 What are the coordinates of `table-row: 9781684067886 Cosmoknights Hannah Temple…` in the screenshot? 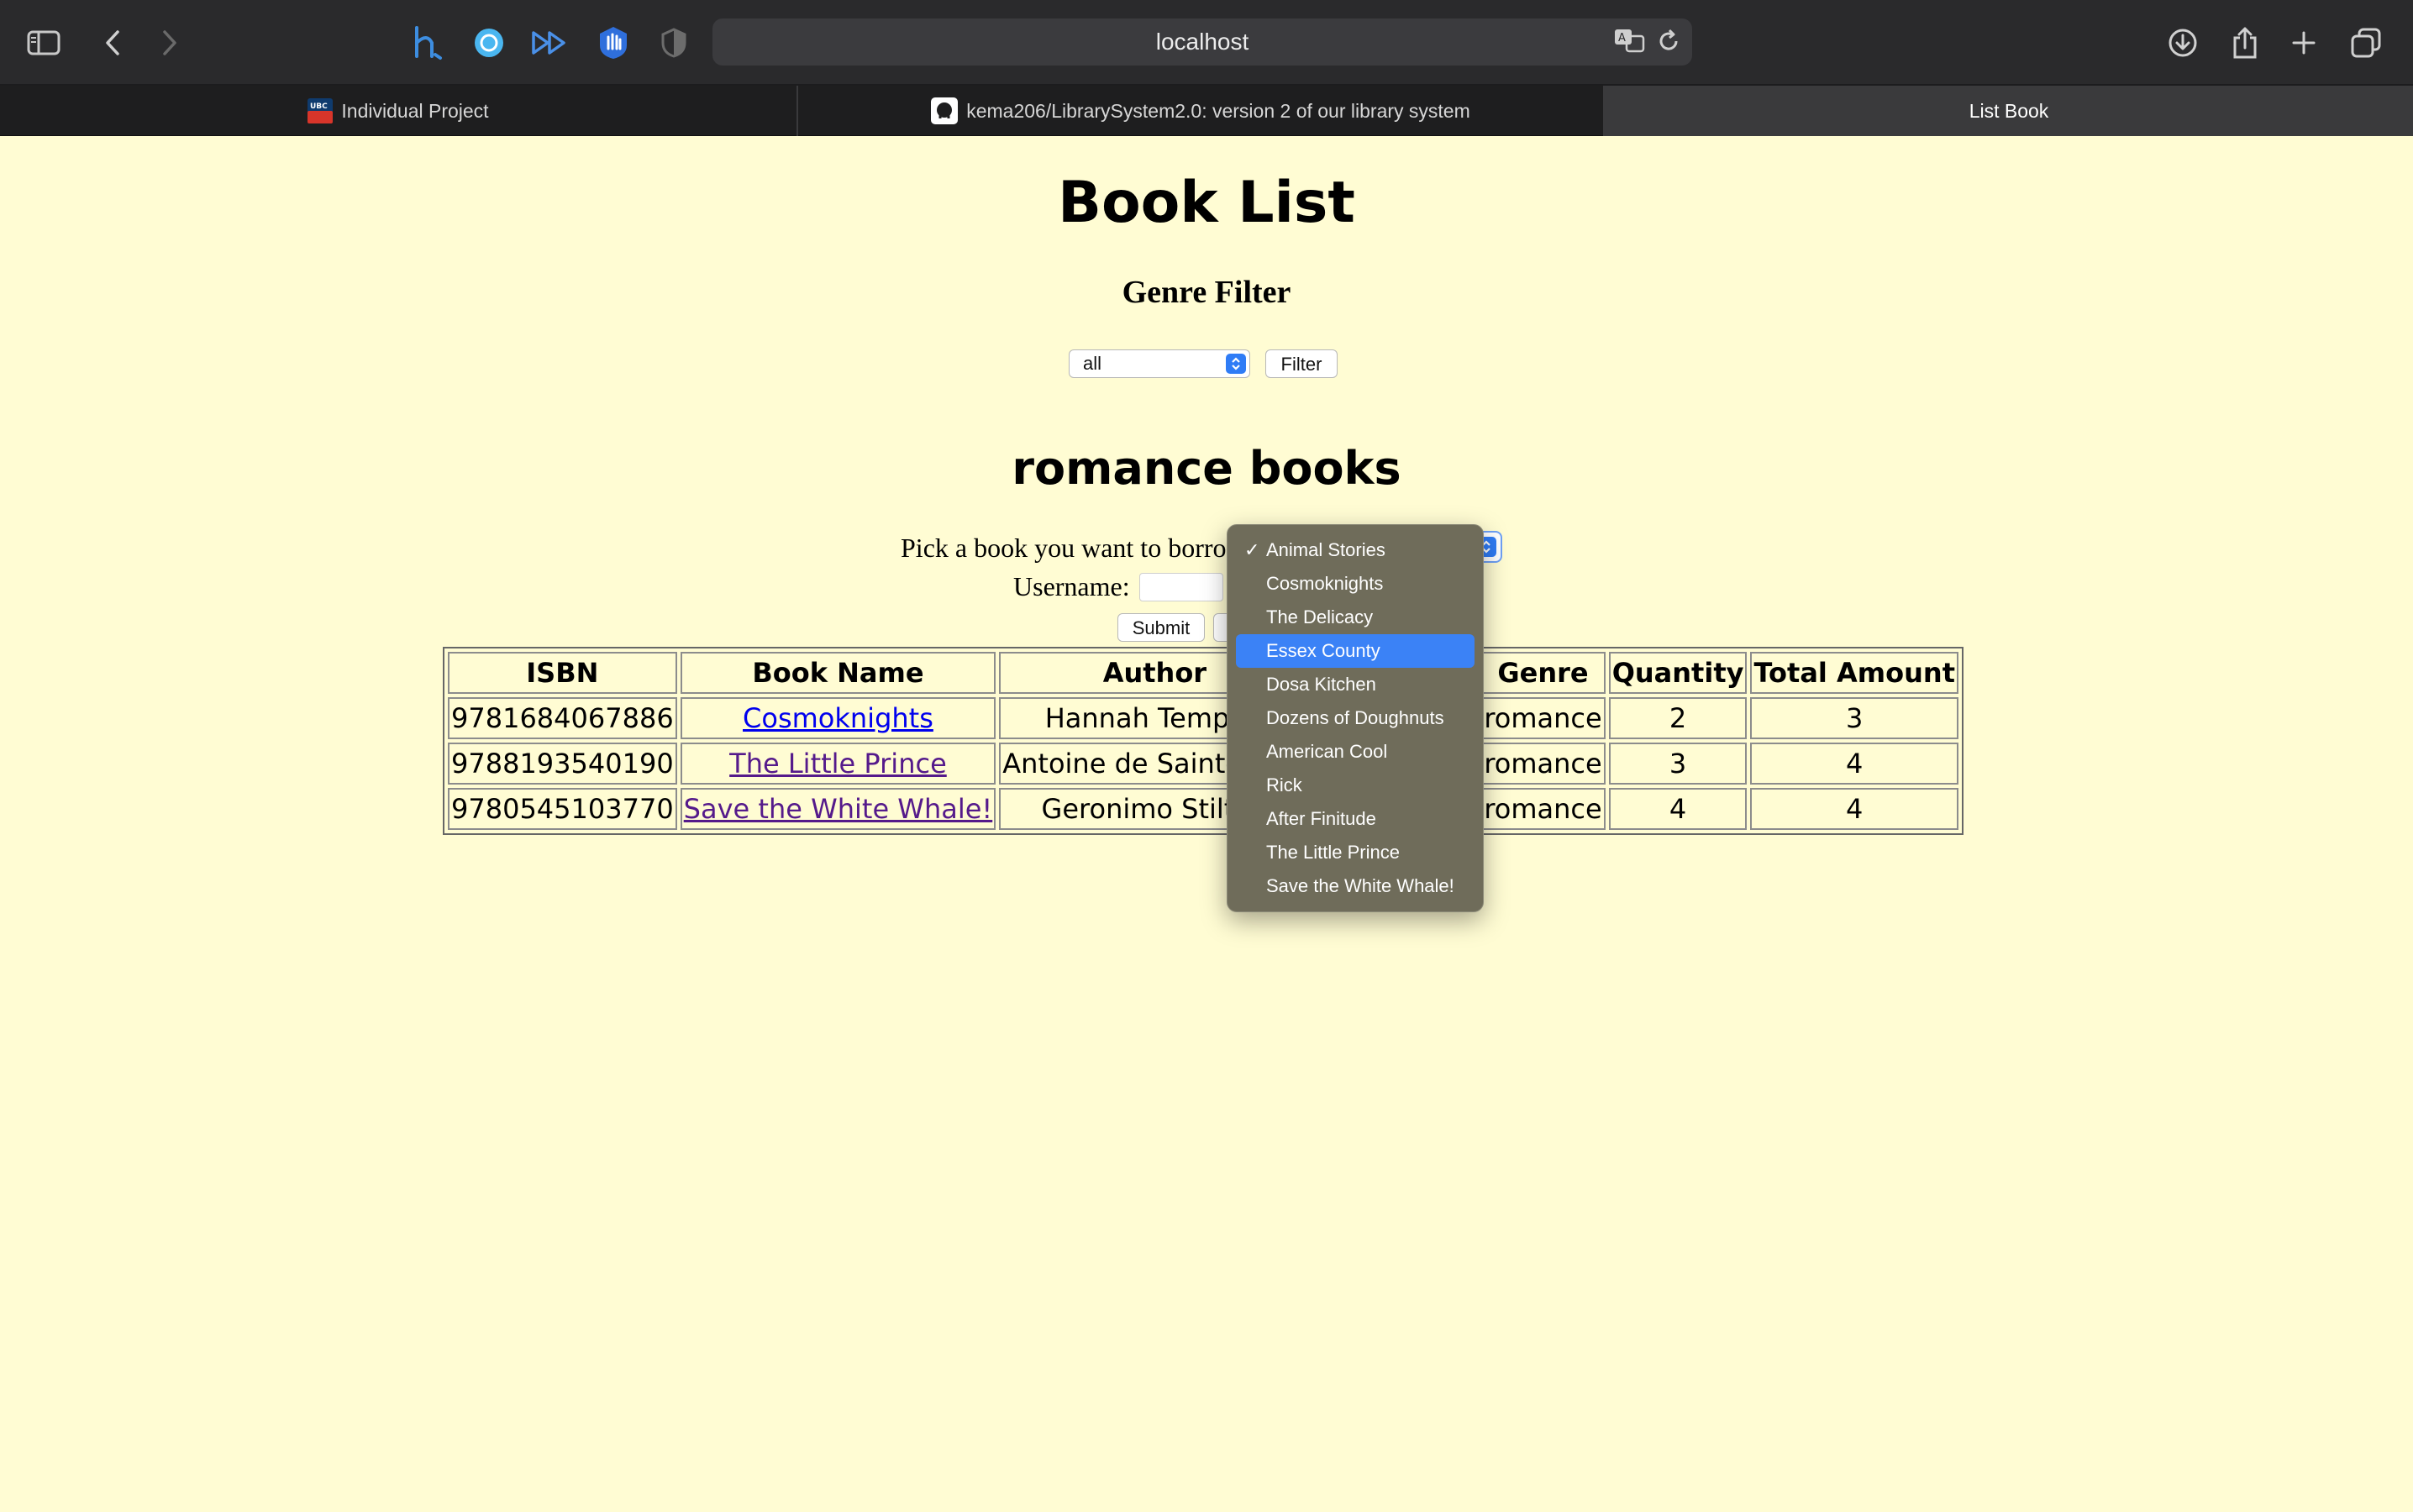 It's located at (1203, 718).